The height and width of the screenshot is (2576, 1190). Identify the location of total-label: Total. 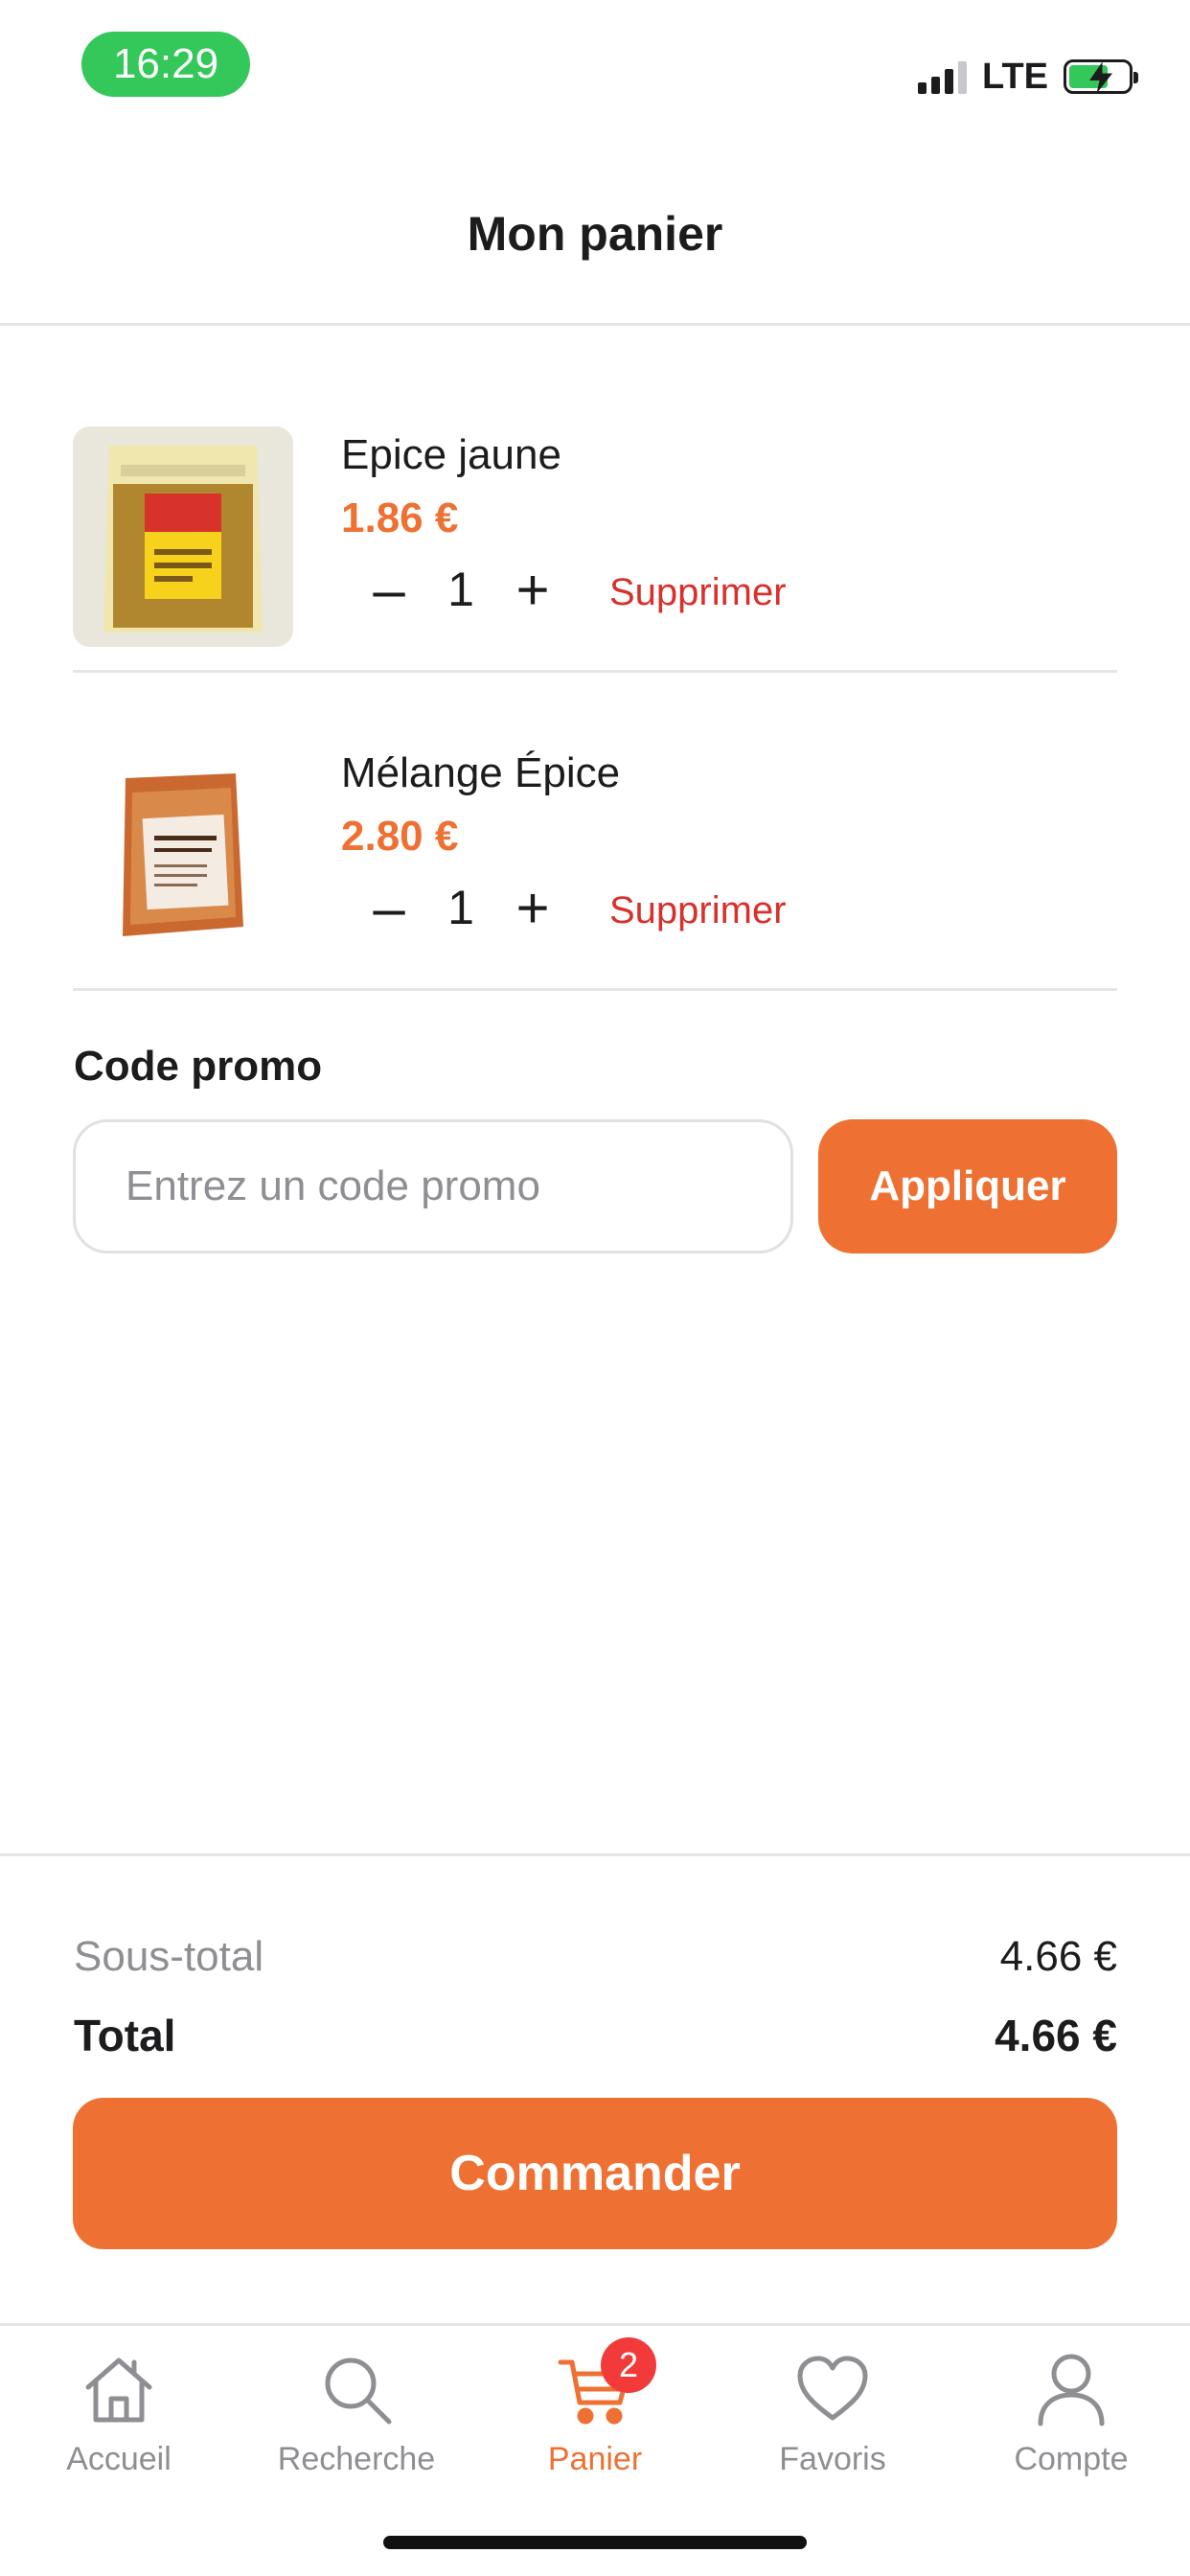
(125, 2035).